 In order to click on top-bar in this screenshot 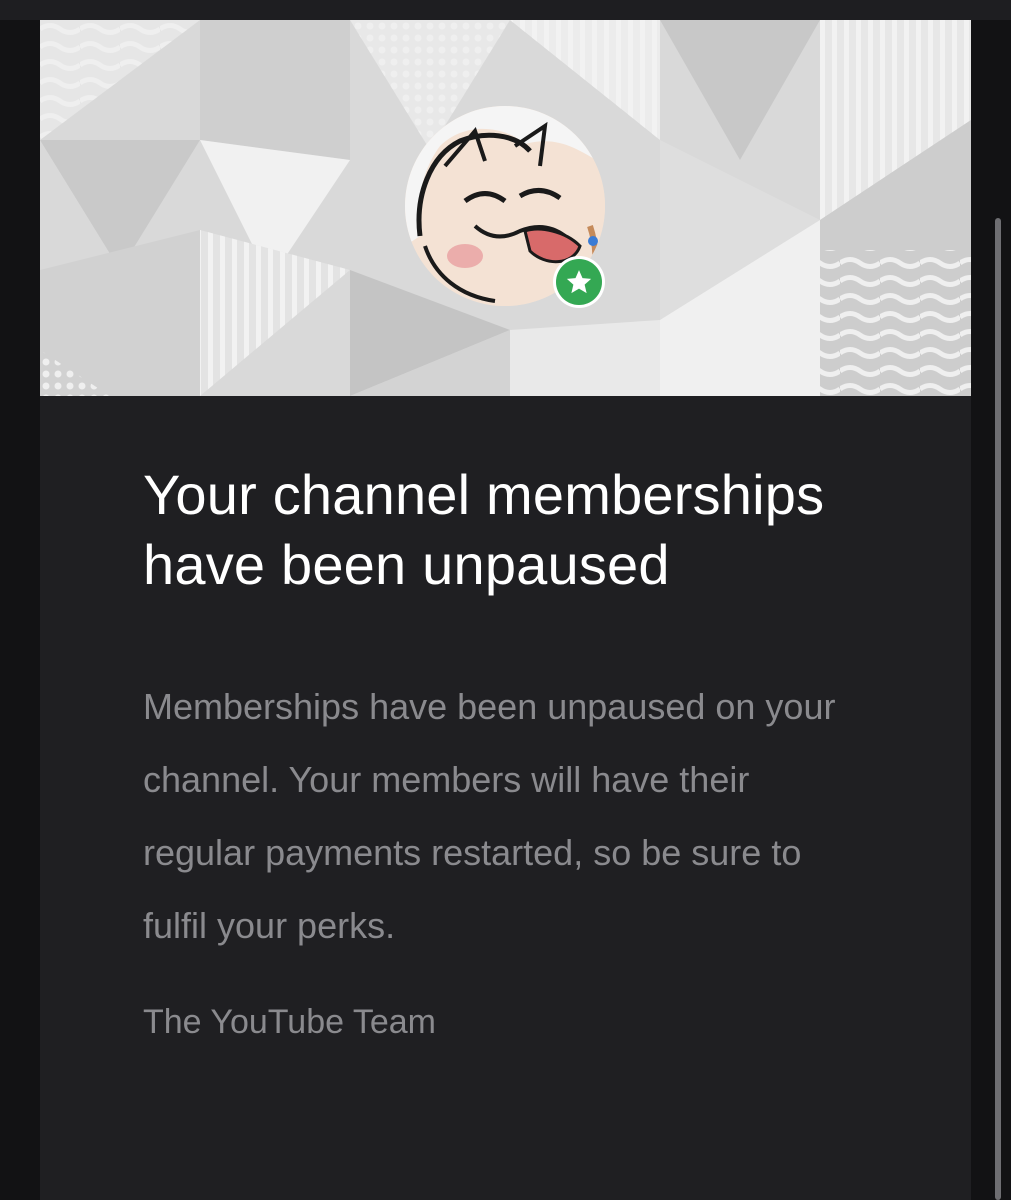, I will do `click(505, 10)`.